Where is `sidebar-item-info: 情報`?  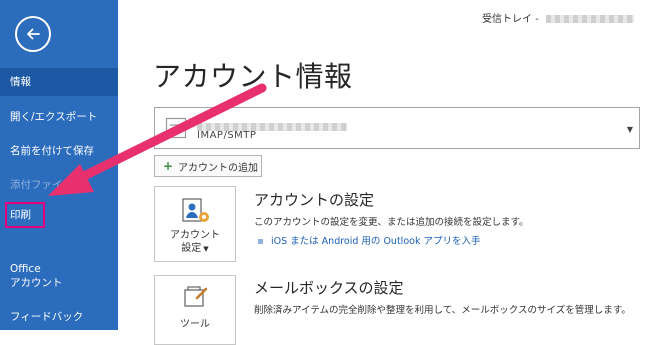
sidebar-item-info: 情報 is located at coordinates (59, 82).